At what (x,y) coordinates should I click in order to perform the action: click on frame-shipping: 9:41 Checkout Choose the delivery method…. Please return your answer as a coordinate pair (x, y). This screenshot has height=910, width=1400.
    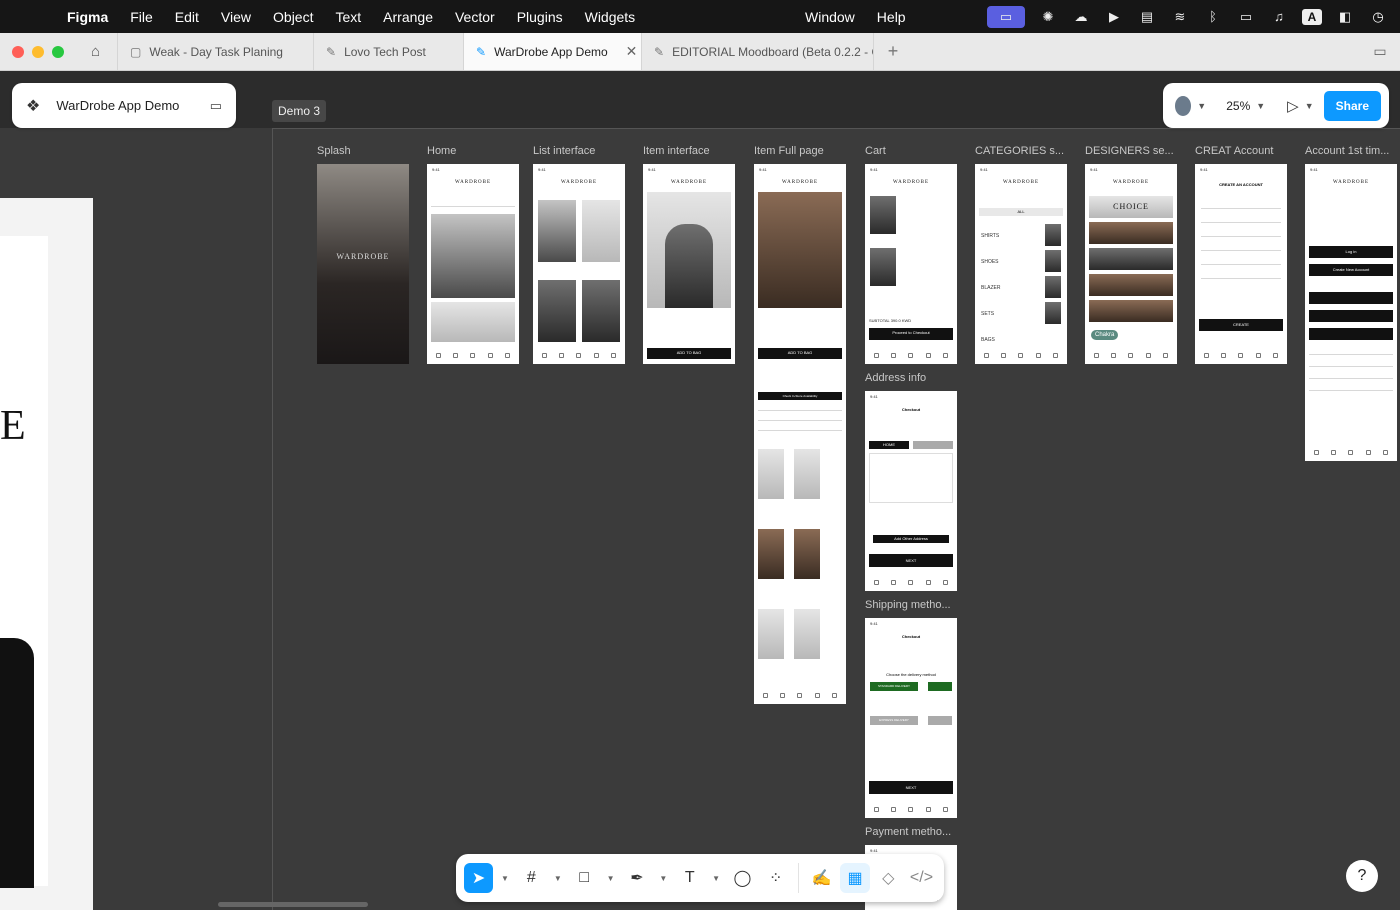
    Looking at the image, I should click on (911, 718).